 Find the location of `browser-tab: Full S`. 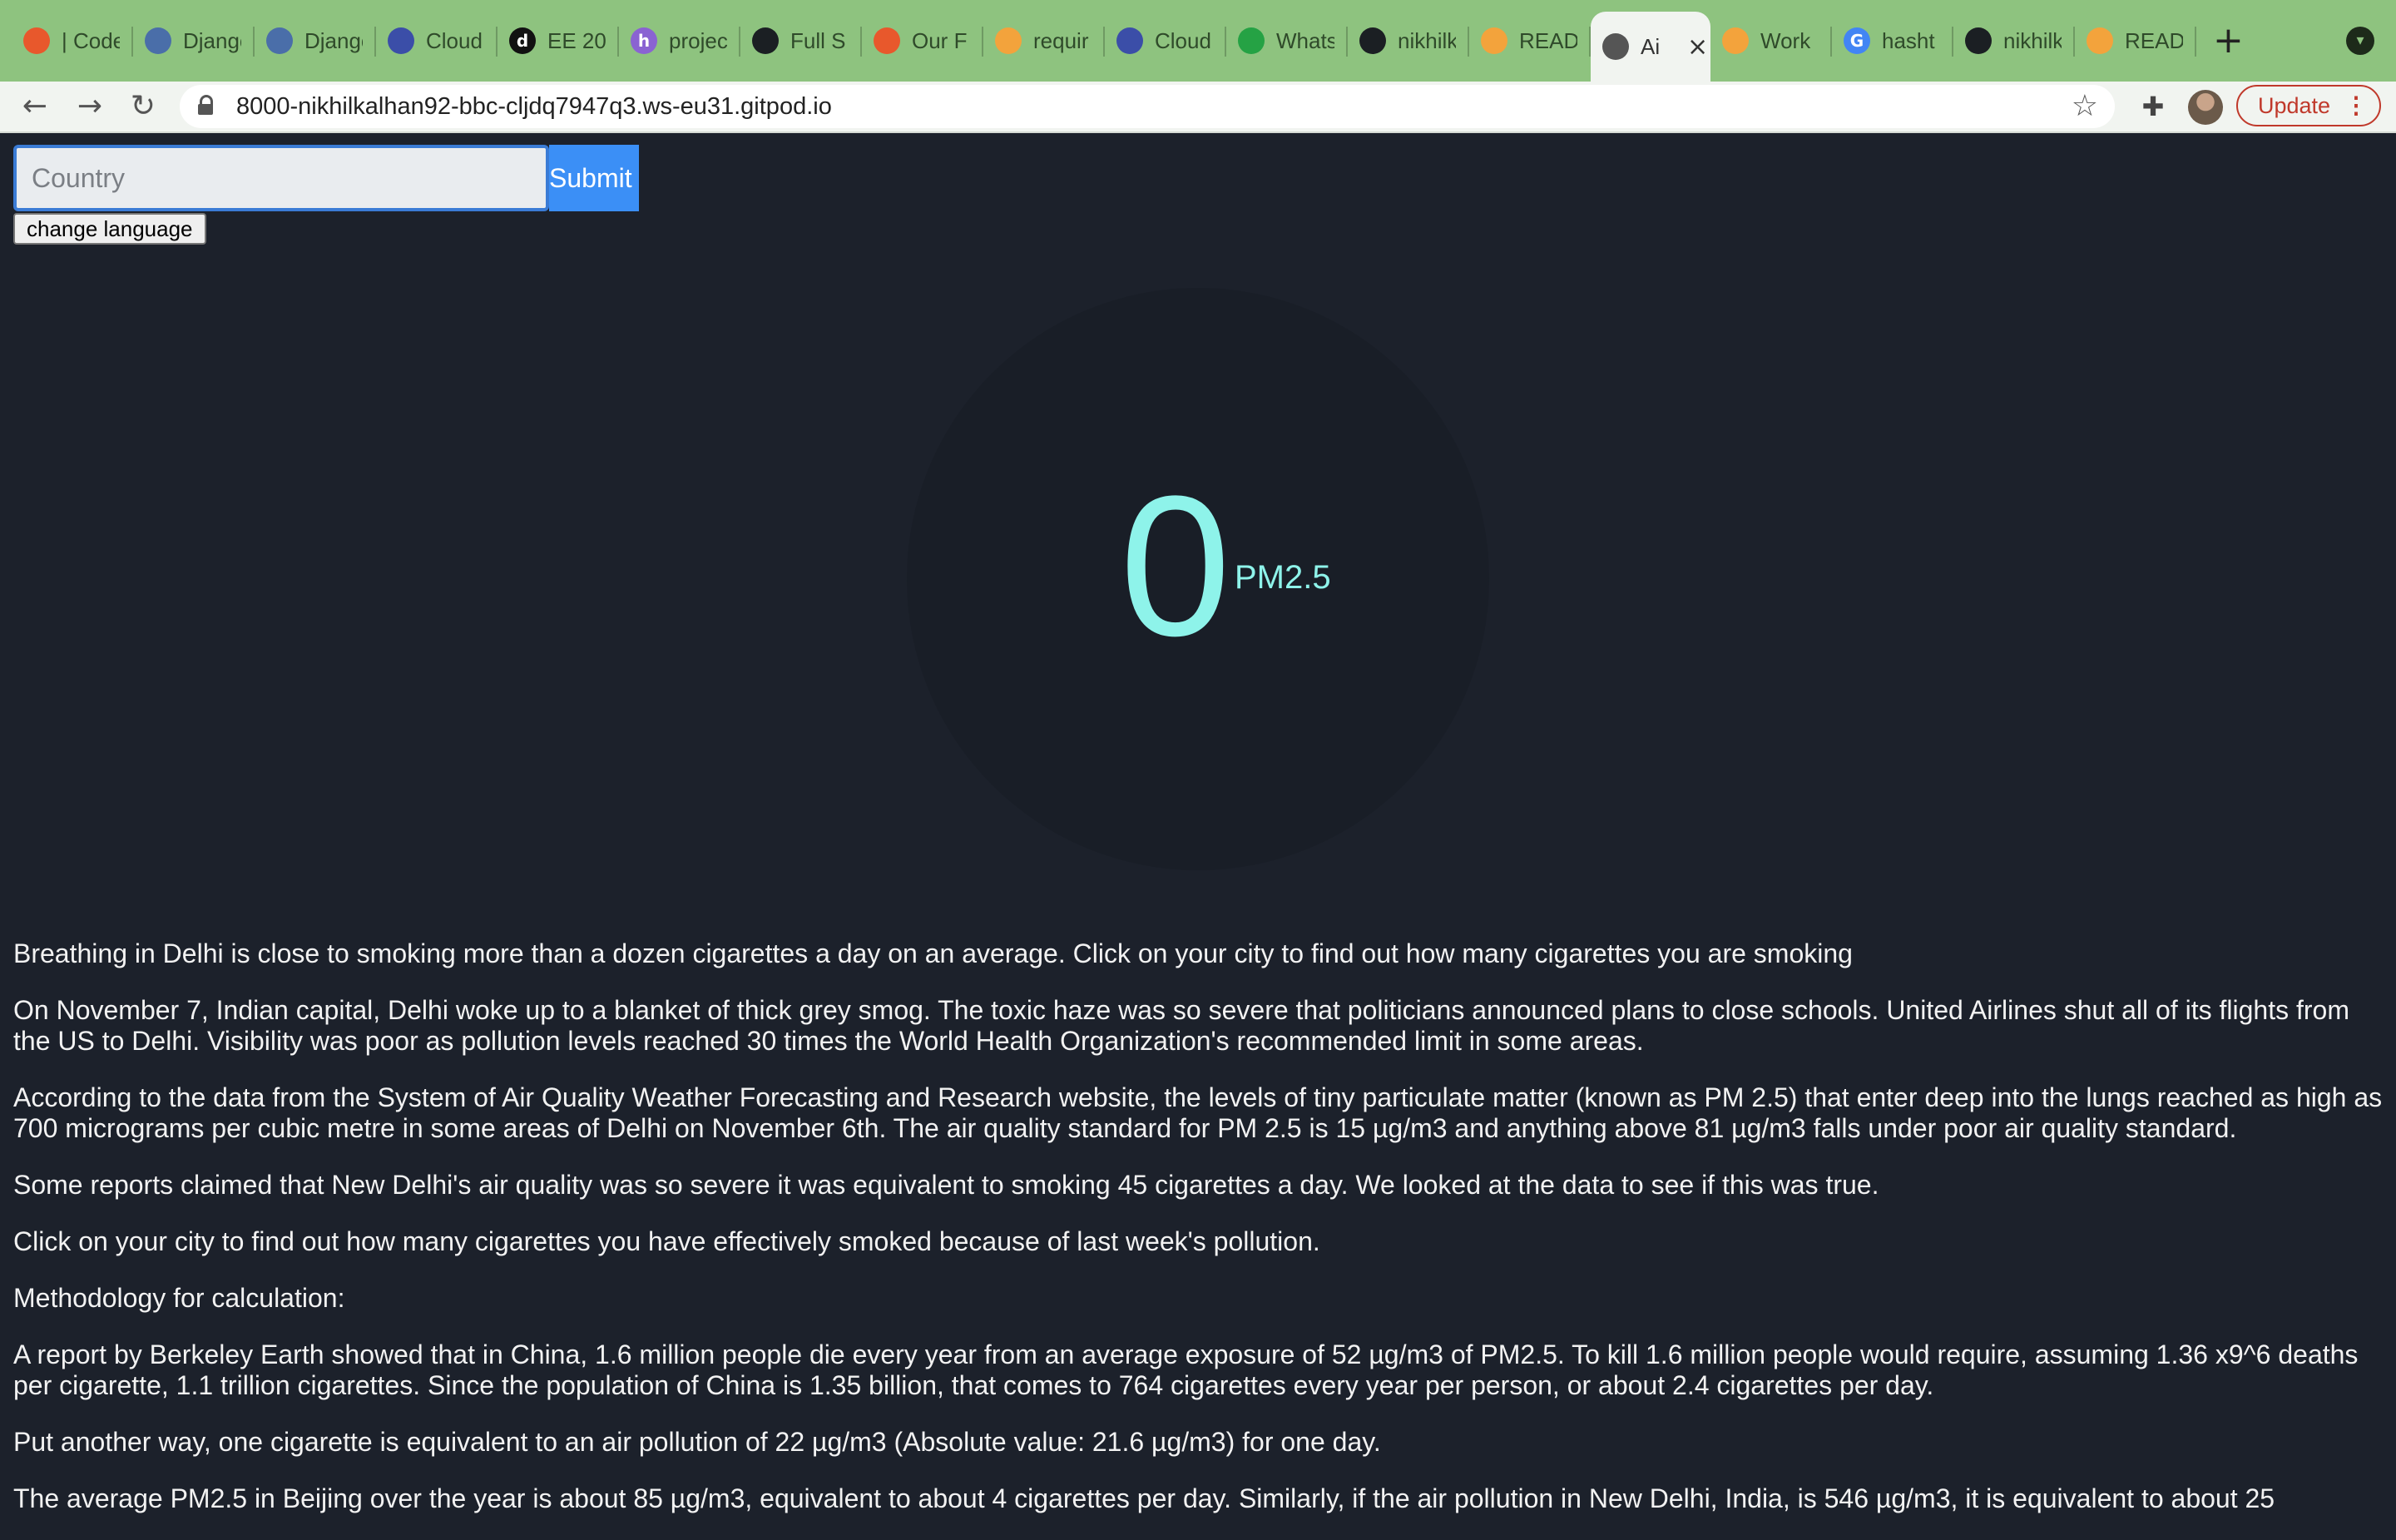

browser-tab: Full S is located at coordinates (801, 41).